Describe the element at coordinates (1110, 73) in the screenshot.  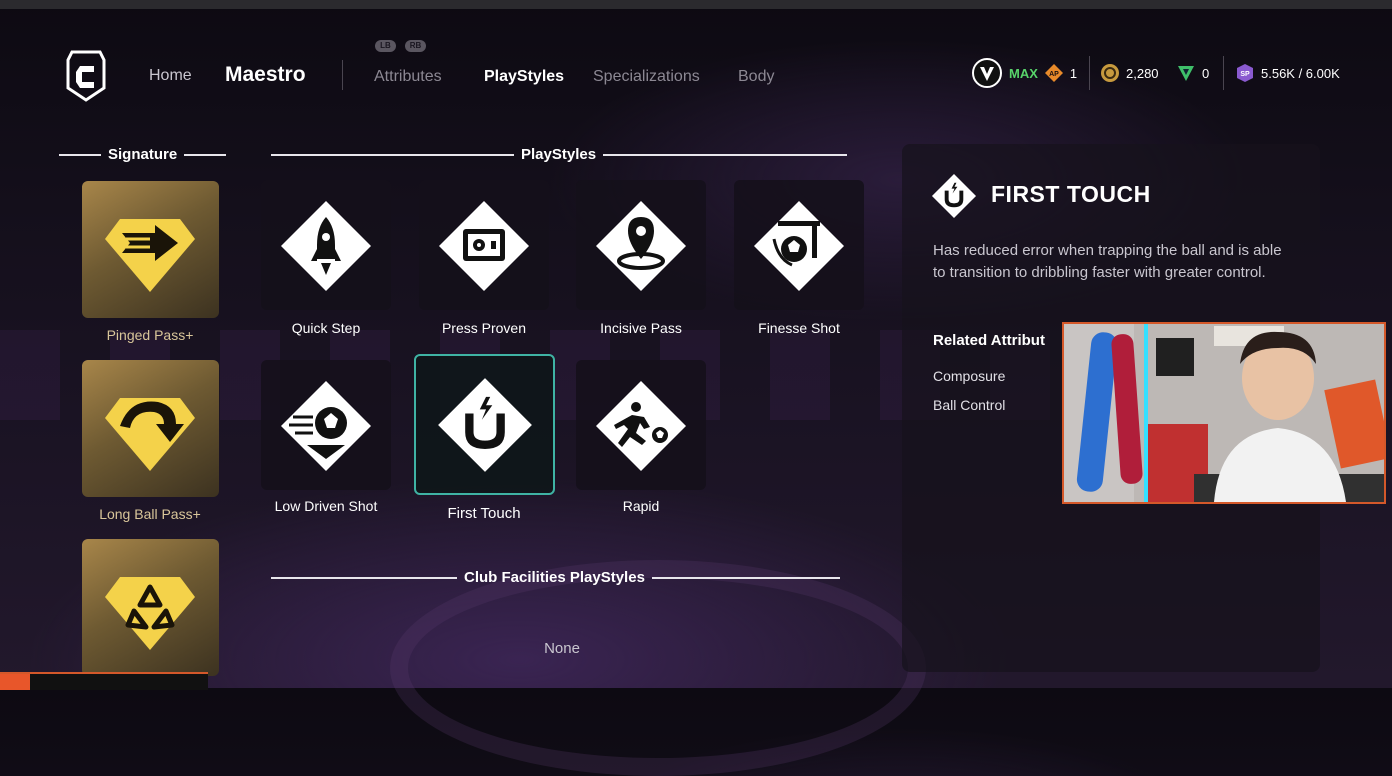
I see `coin-icon` at that location.